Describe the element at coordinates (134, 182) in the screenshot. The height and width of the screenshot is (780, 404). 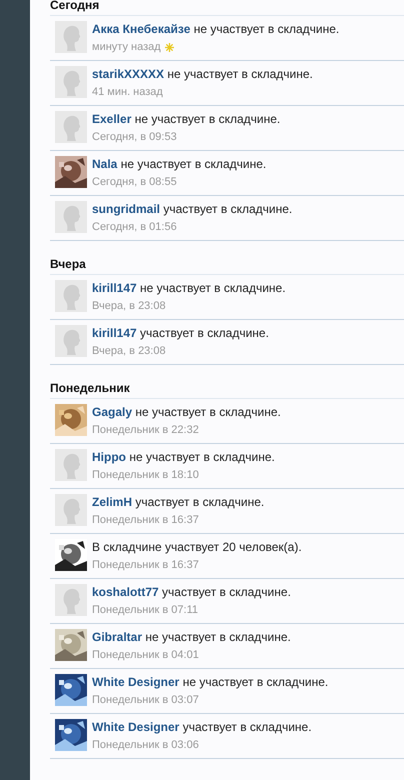
I see `timestamp: Сегодня, в 08:55` at that location.